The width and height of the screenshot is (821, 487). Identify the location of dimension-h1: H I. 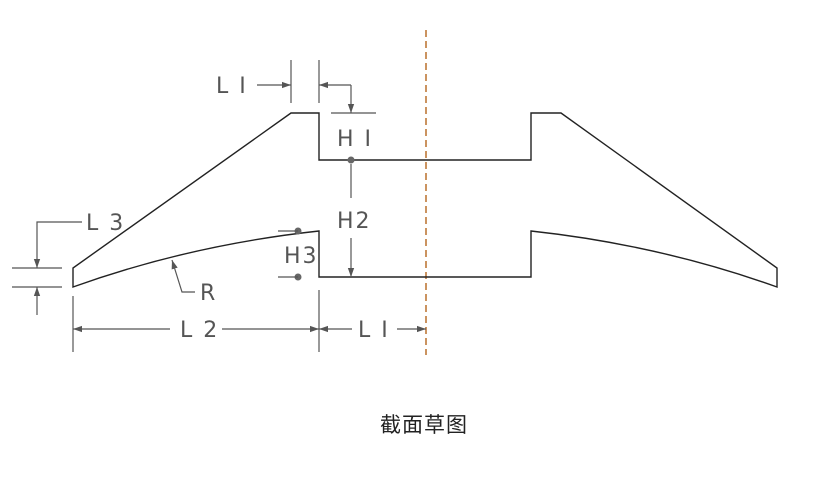
(353, 118).